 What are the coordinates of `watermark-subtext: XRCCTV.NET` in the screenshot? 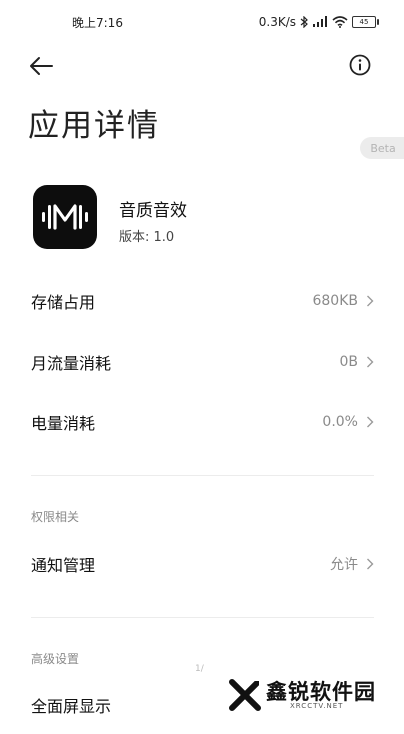 It's located at (317, 706).